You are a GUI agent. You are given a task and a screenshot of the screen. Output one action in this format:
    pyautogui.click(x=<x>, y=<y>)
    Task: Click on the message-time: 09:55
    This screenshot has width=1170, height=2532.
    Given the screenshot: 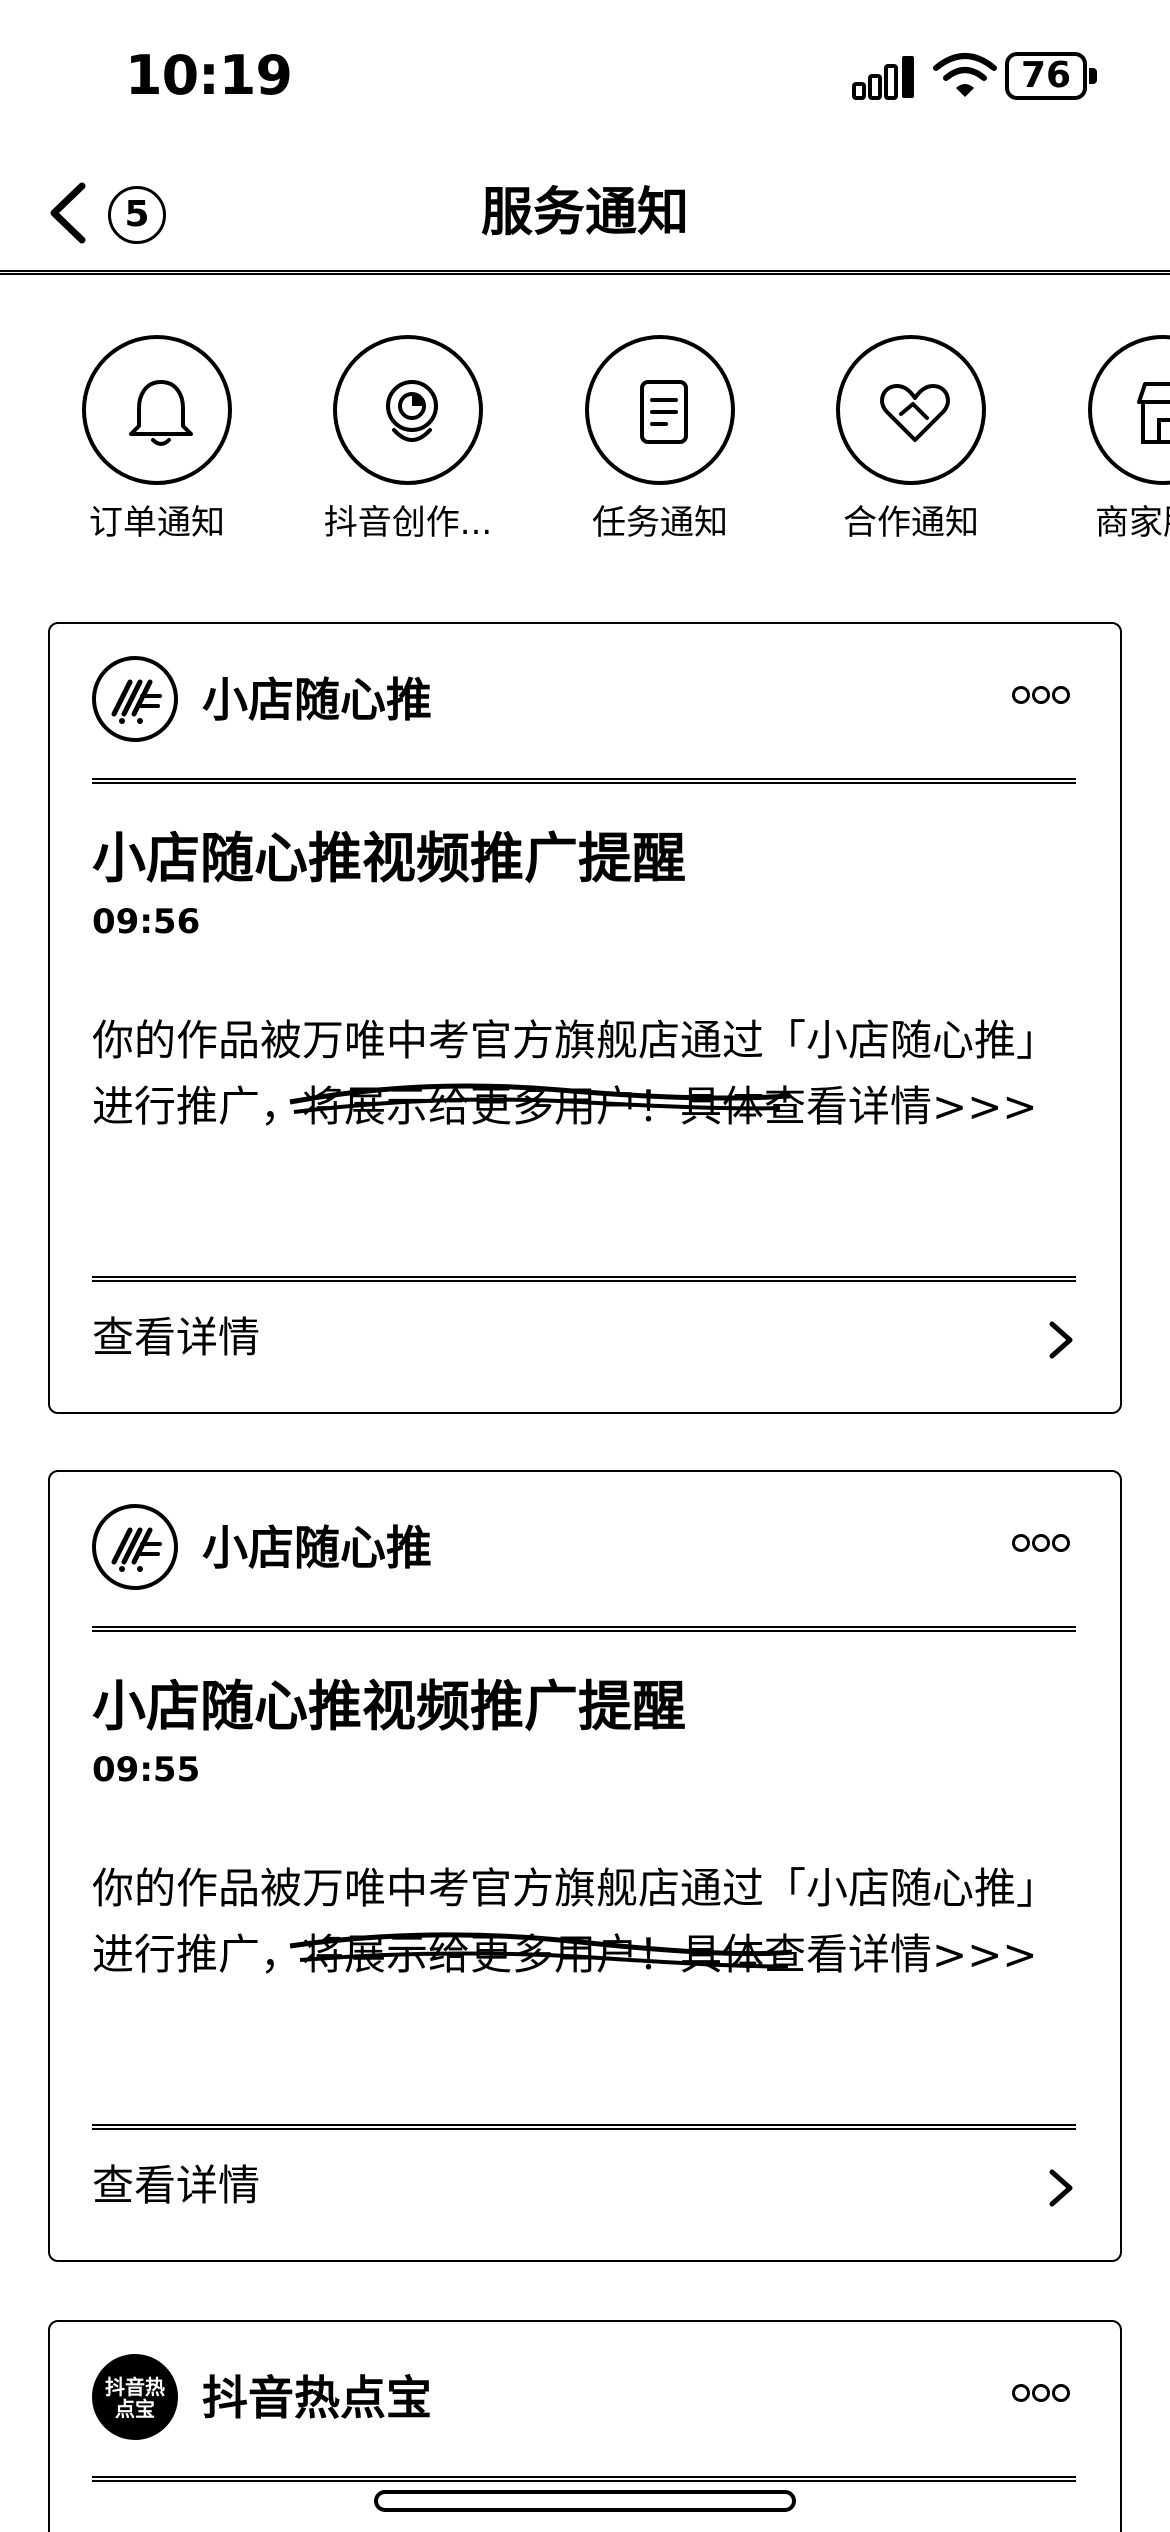 What is the action you would take?
    pyautogui.click(x=146, y=1770)
    